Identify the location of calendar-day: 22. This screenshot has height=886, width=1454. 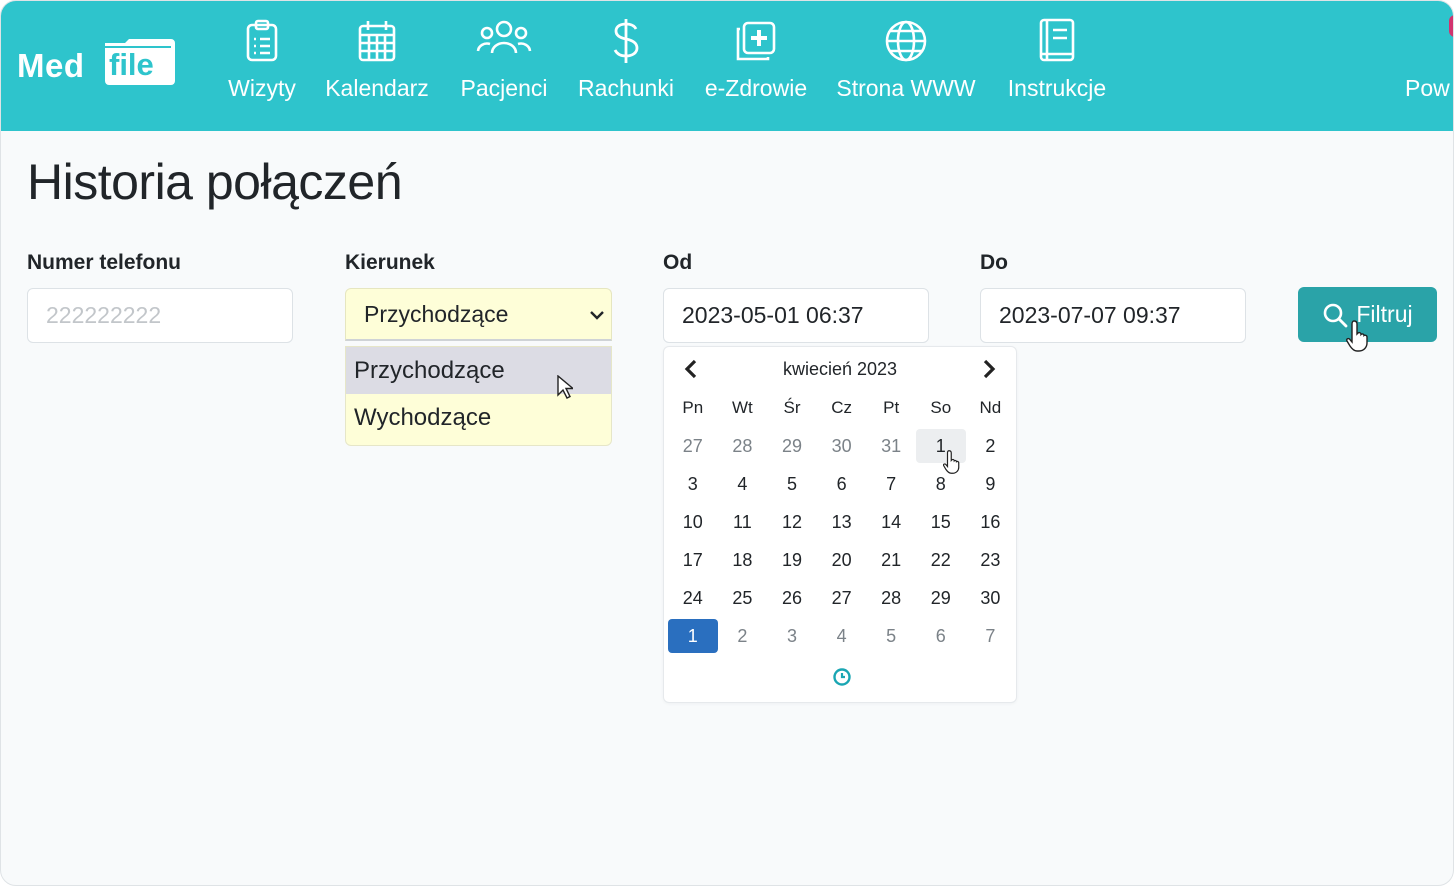
(941, 560).